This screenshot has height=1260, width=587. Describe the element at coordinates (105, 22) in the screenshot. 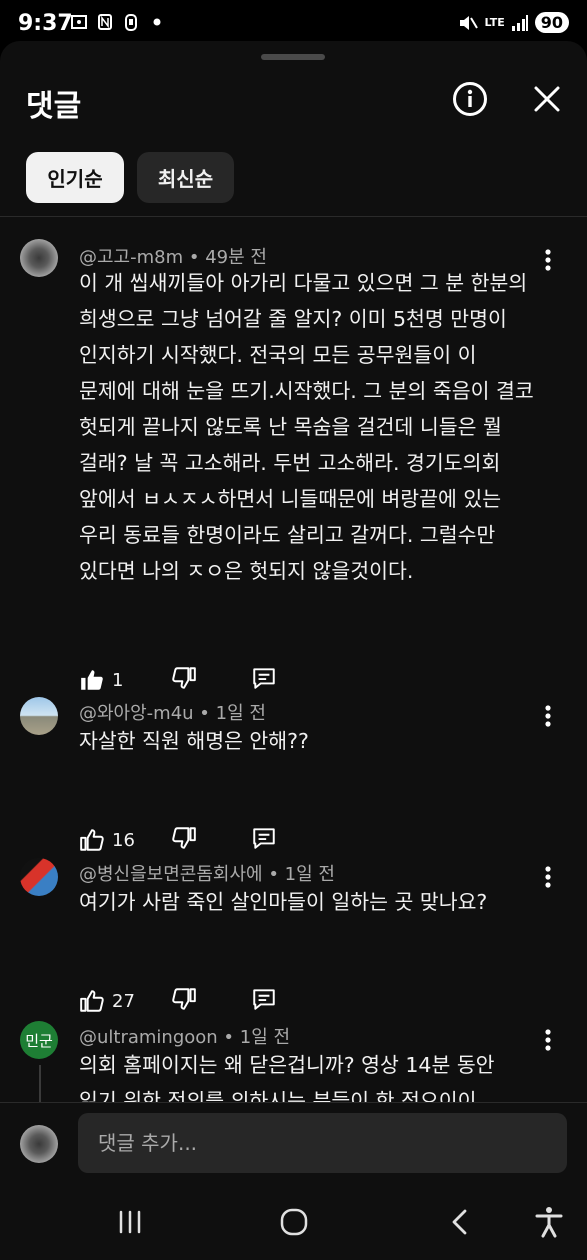

I see `nfc-icon` at that location.